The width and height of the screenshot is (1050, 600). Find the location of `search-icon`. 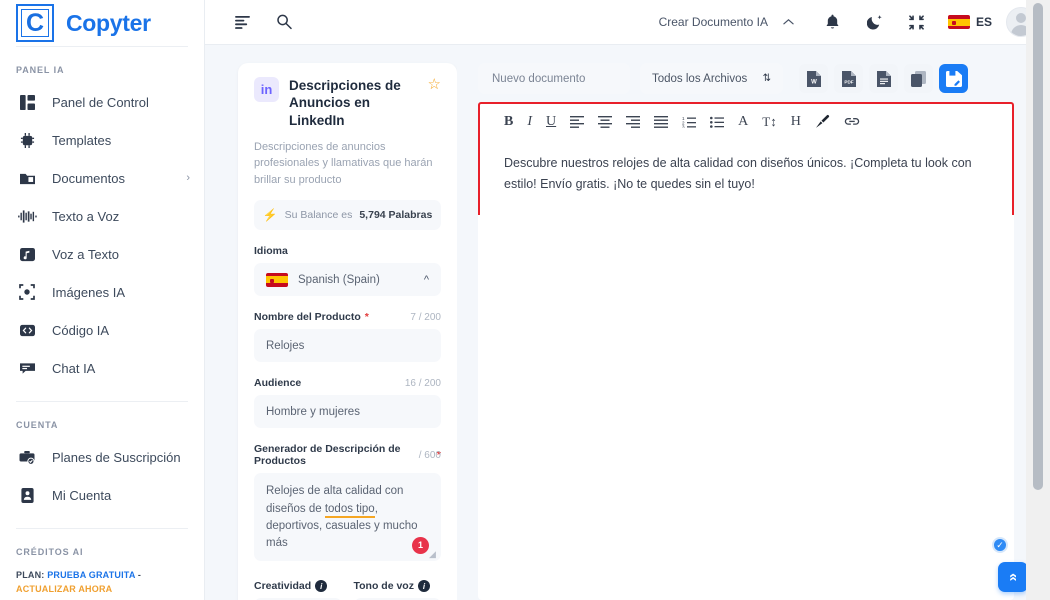

search-icon is located at coordinates (284, 22).